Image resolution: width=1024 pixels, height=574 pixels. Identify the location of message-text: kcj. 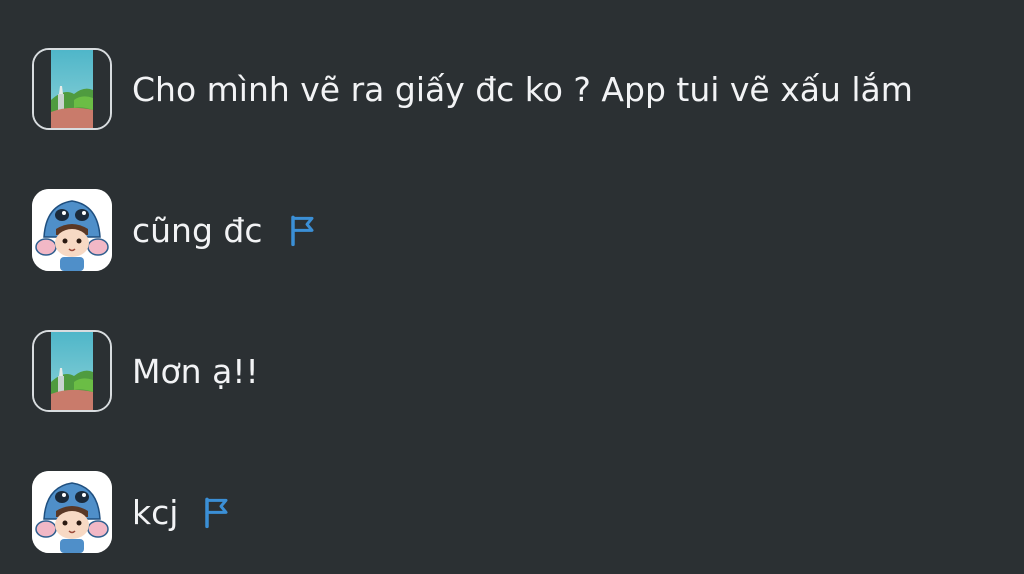
(155, 512).